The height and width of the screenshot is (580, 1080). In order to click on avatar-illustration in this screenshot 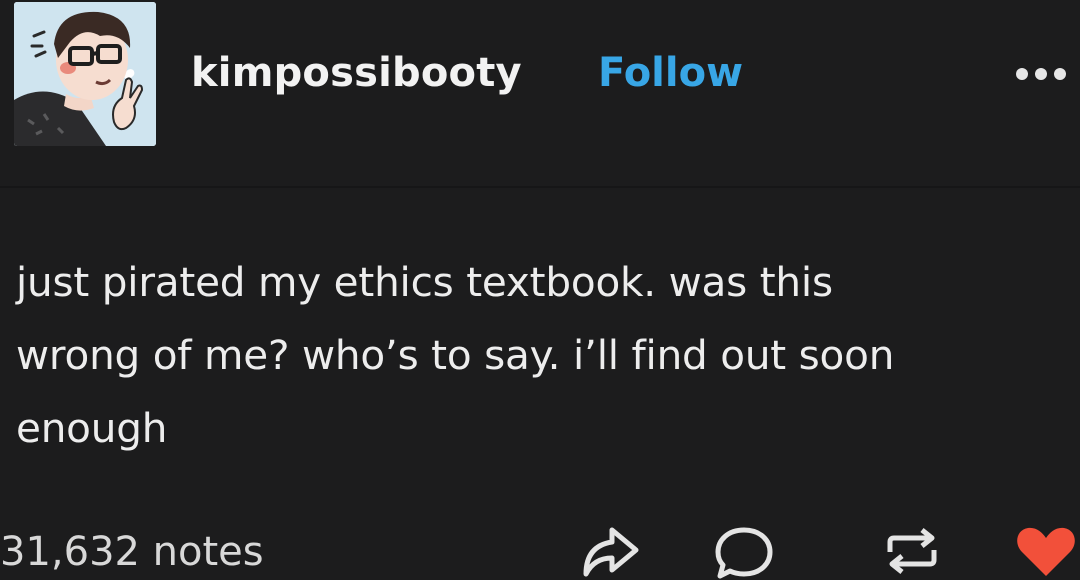, I will do `click(85, 74)`.